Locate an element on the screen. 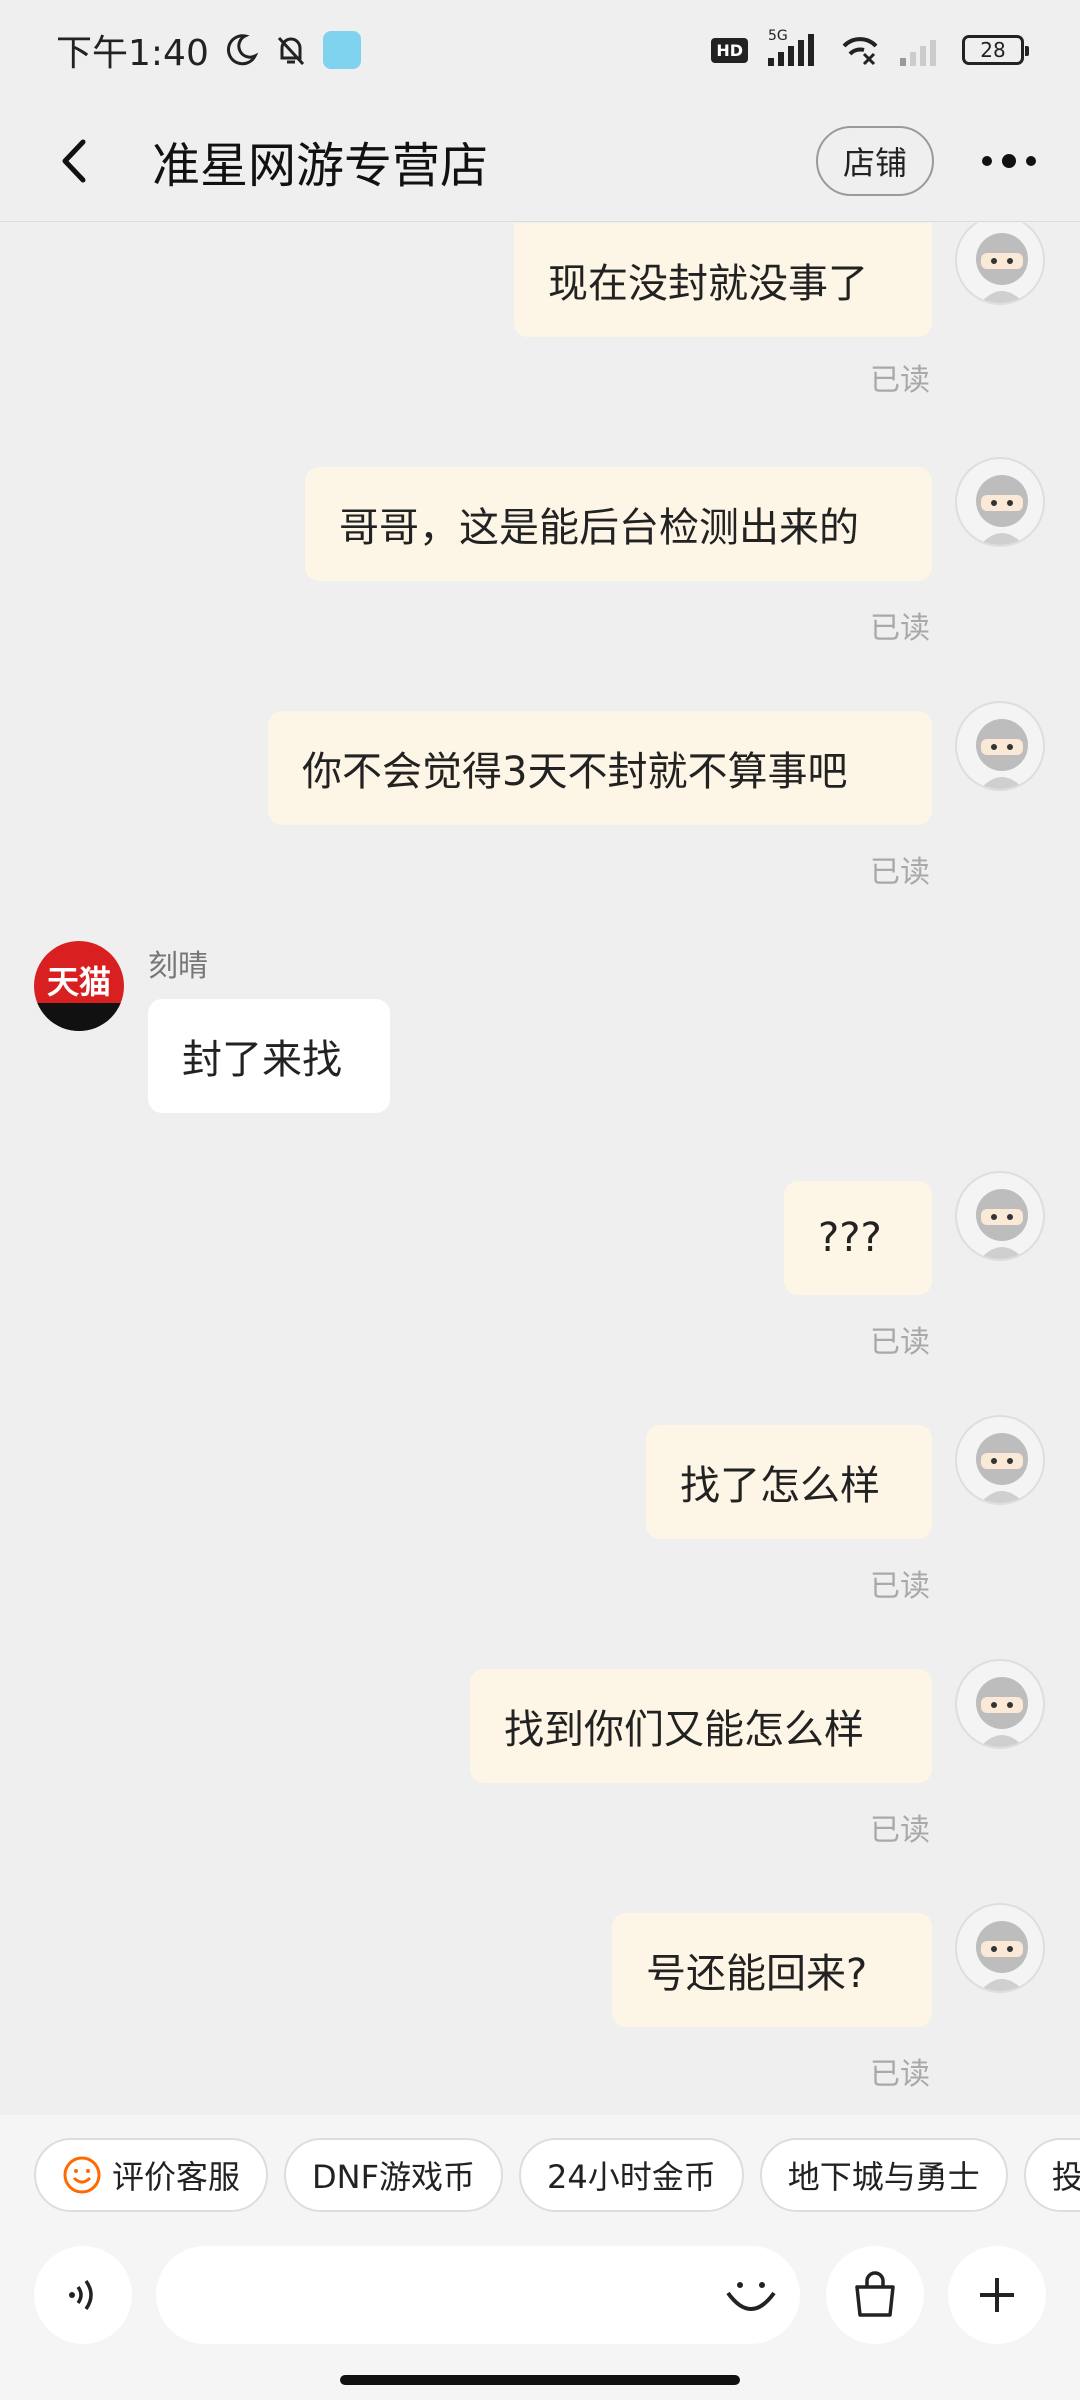 The width and height of the screenshot is (1080, 2400). message-text: 现在没封就没事了 is located at coordinates (708, 284).